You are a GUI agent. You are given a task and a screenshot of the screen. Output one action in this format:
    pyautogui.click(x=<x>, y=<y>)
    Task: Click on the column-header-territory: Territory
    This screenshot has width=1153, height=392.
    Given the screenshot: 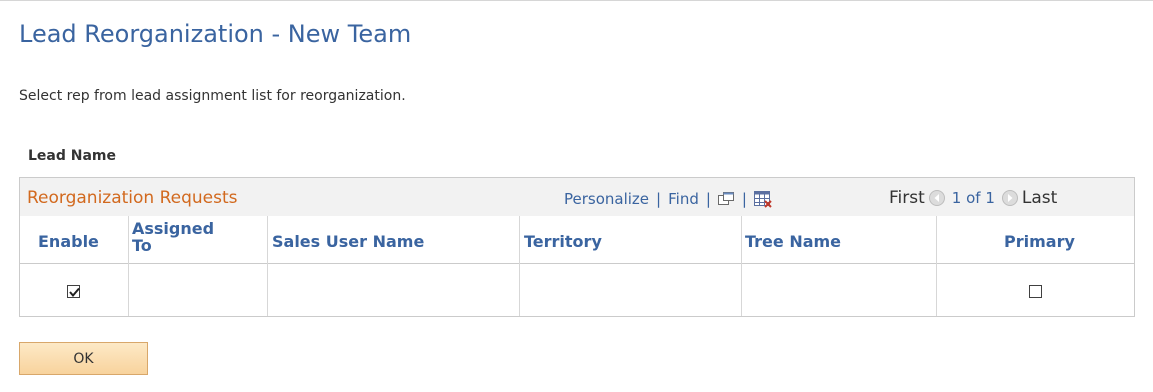 What is the action you would take?
    pyautogui.click(x=631, y=240)
    